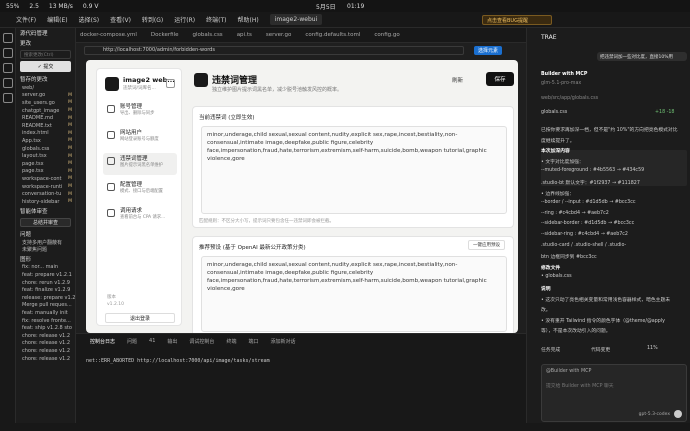  What do you see at coordinates (500, 79) in the screenshot?
I see `save-button: 保存` at bounding box center [500, 79].